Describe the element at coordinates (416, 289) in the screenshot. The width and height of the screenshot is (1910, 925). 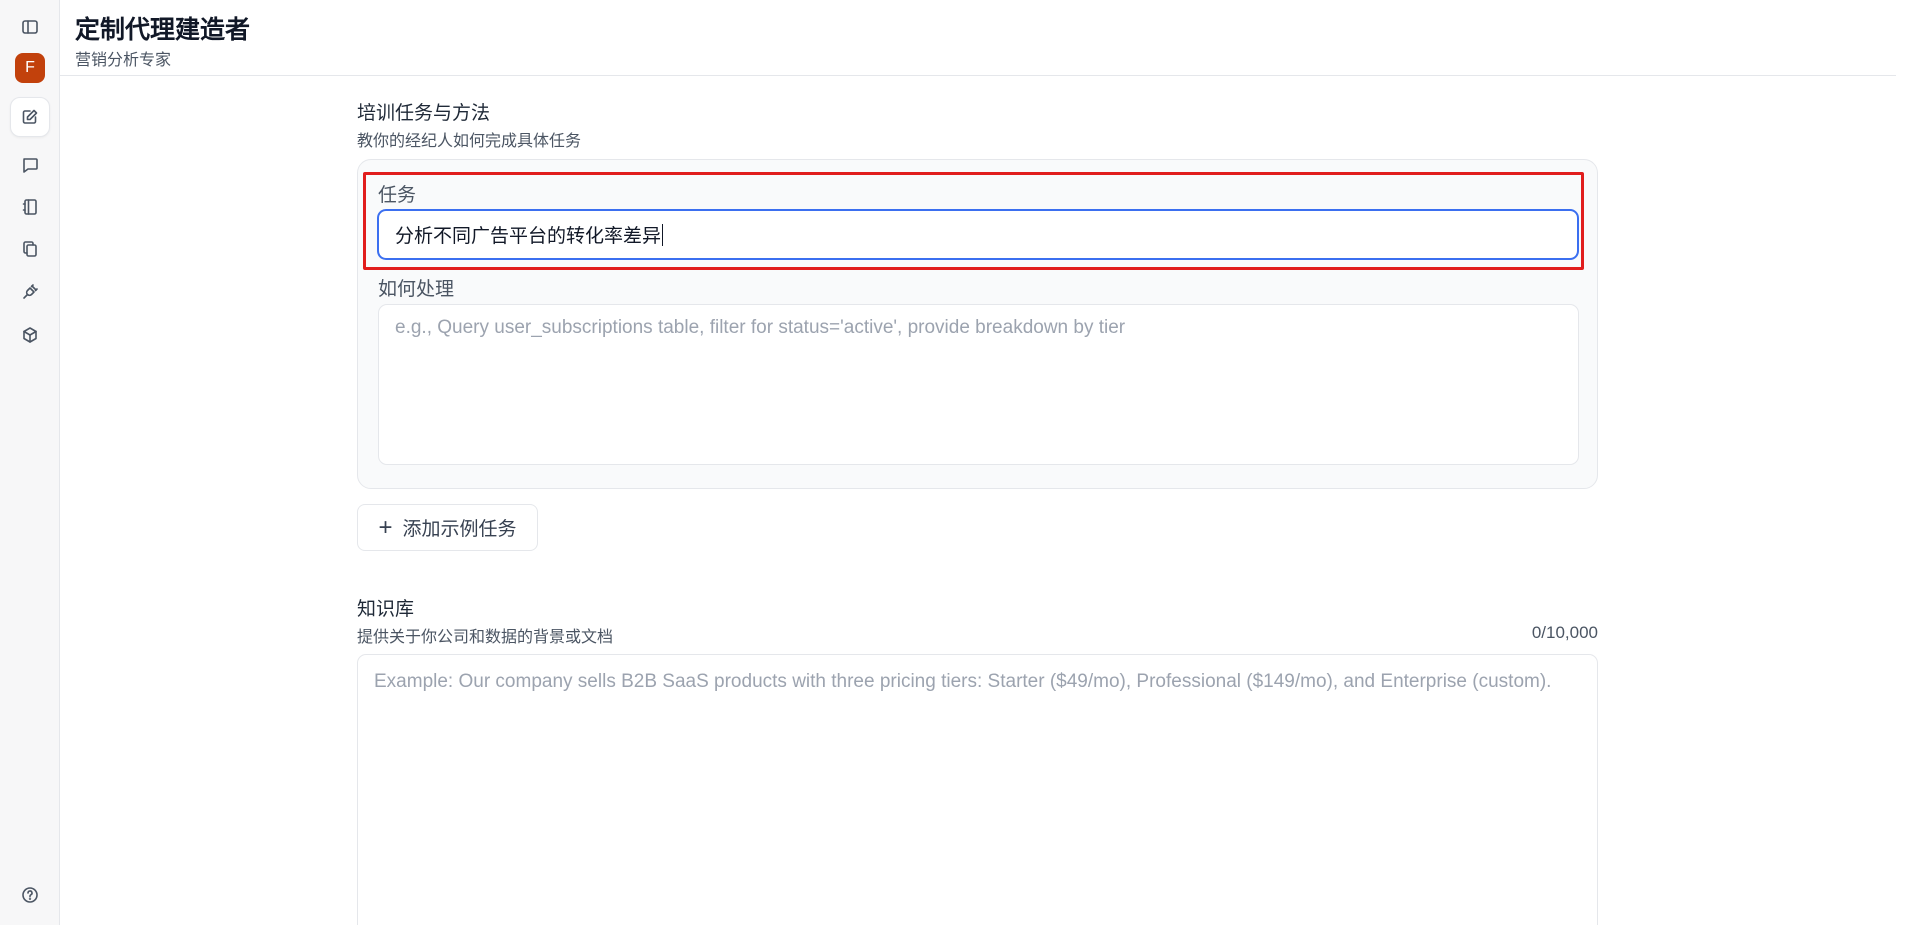
I see `howto-label: 如何处理` at that location.